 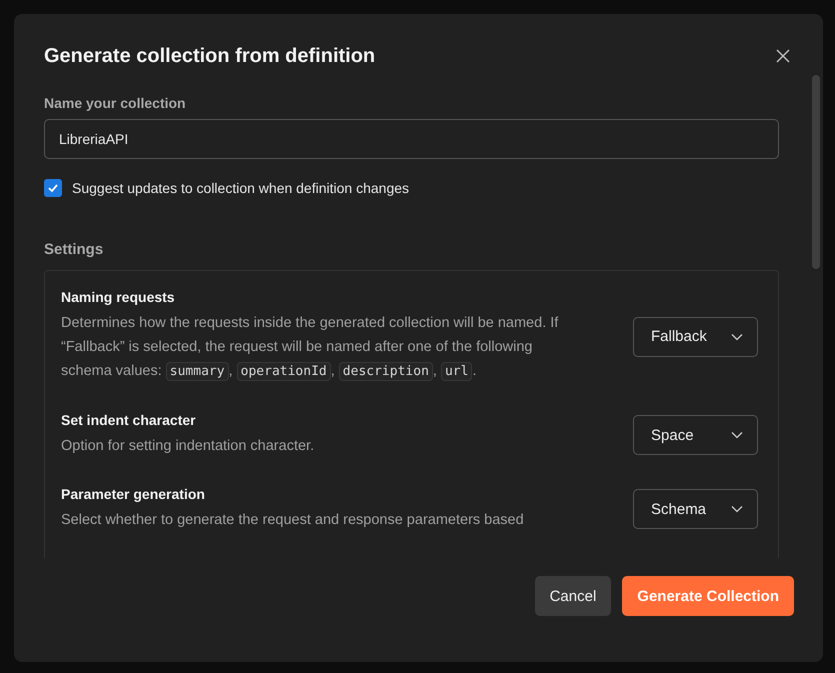 I want to click on checkbox-label: Suggest updates to collection when definition changes, so click(x=241, y=188).